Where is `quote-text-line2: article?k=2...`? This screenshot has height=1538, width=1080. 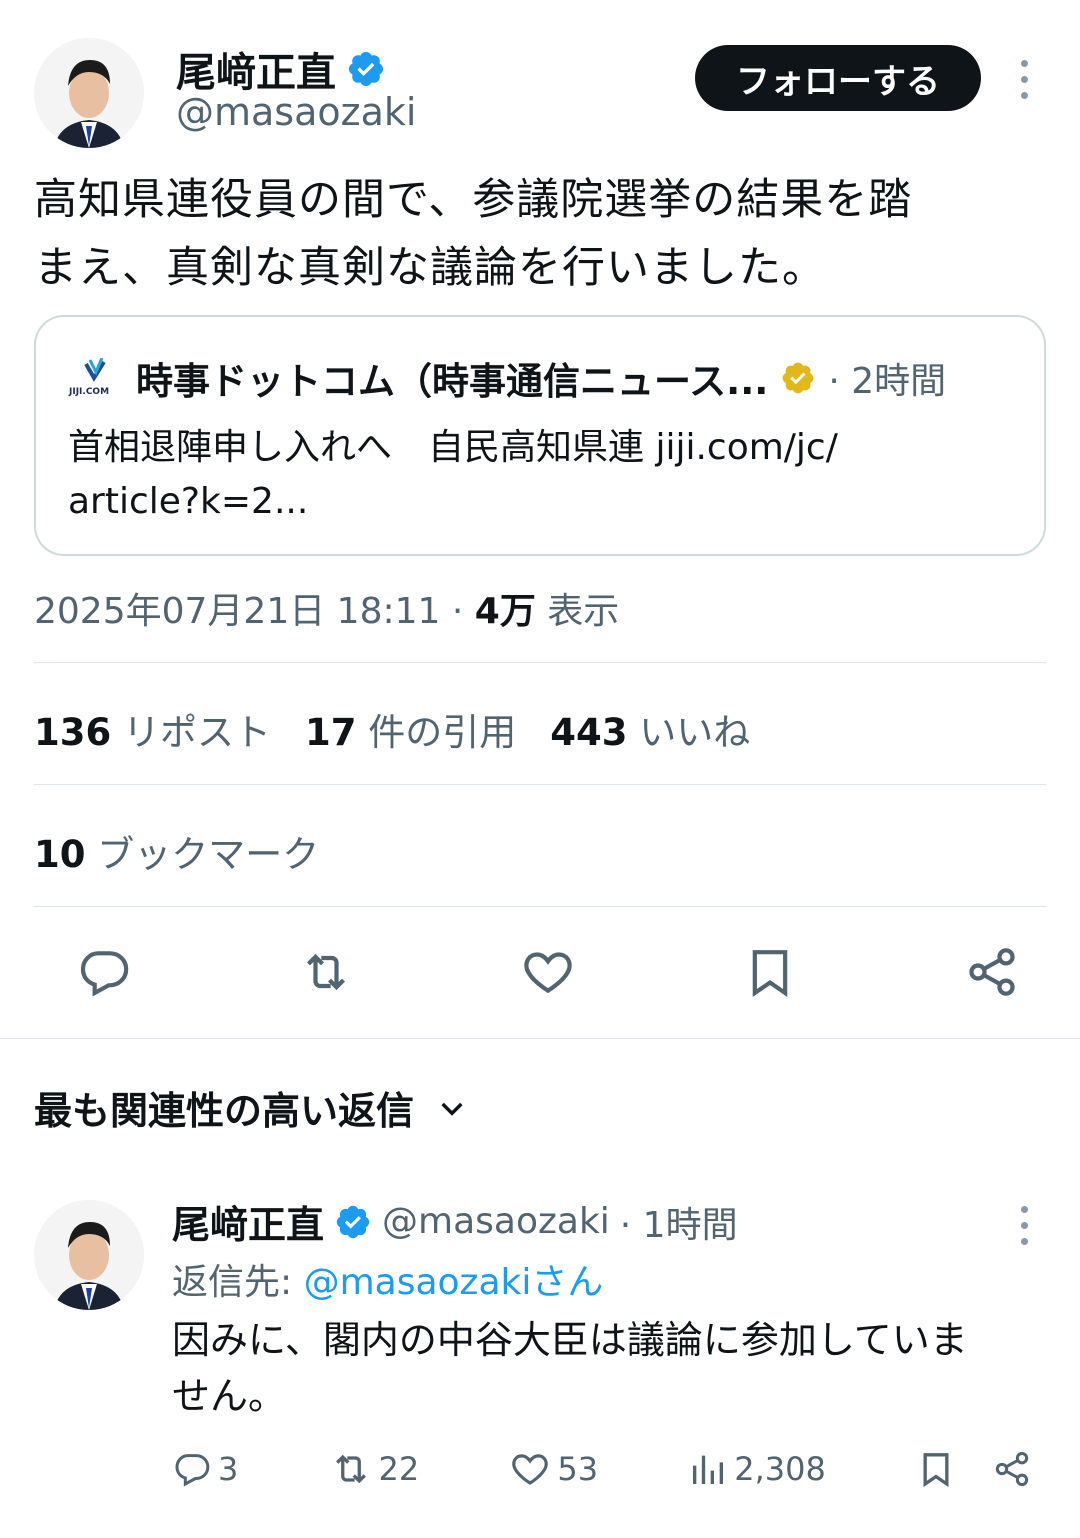 quote-text-line2: article?k=2... is located at coordinates (188, 501).